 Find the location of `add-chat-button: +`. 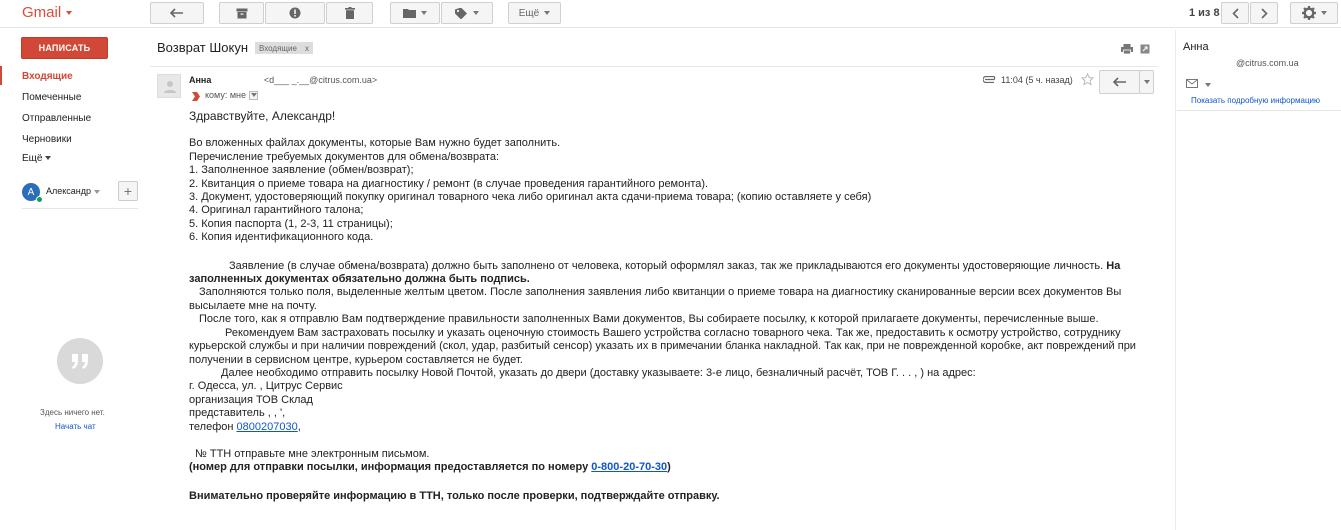

add-chat-button: + is located at coordinates (128, 191).